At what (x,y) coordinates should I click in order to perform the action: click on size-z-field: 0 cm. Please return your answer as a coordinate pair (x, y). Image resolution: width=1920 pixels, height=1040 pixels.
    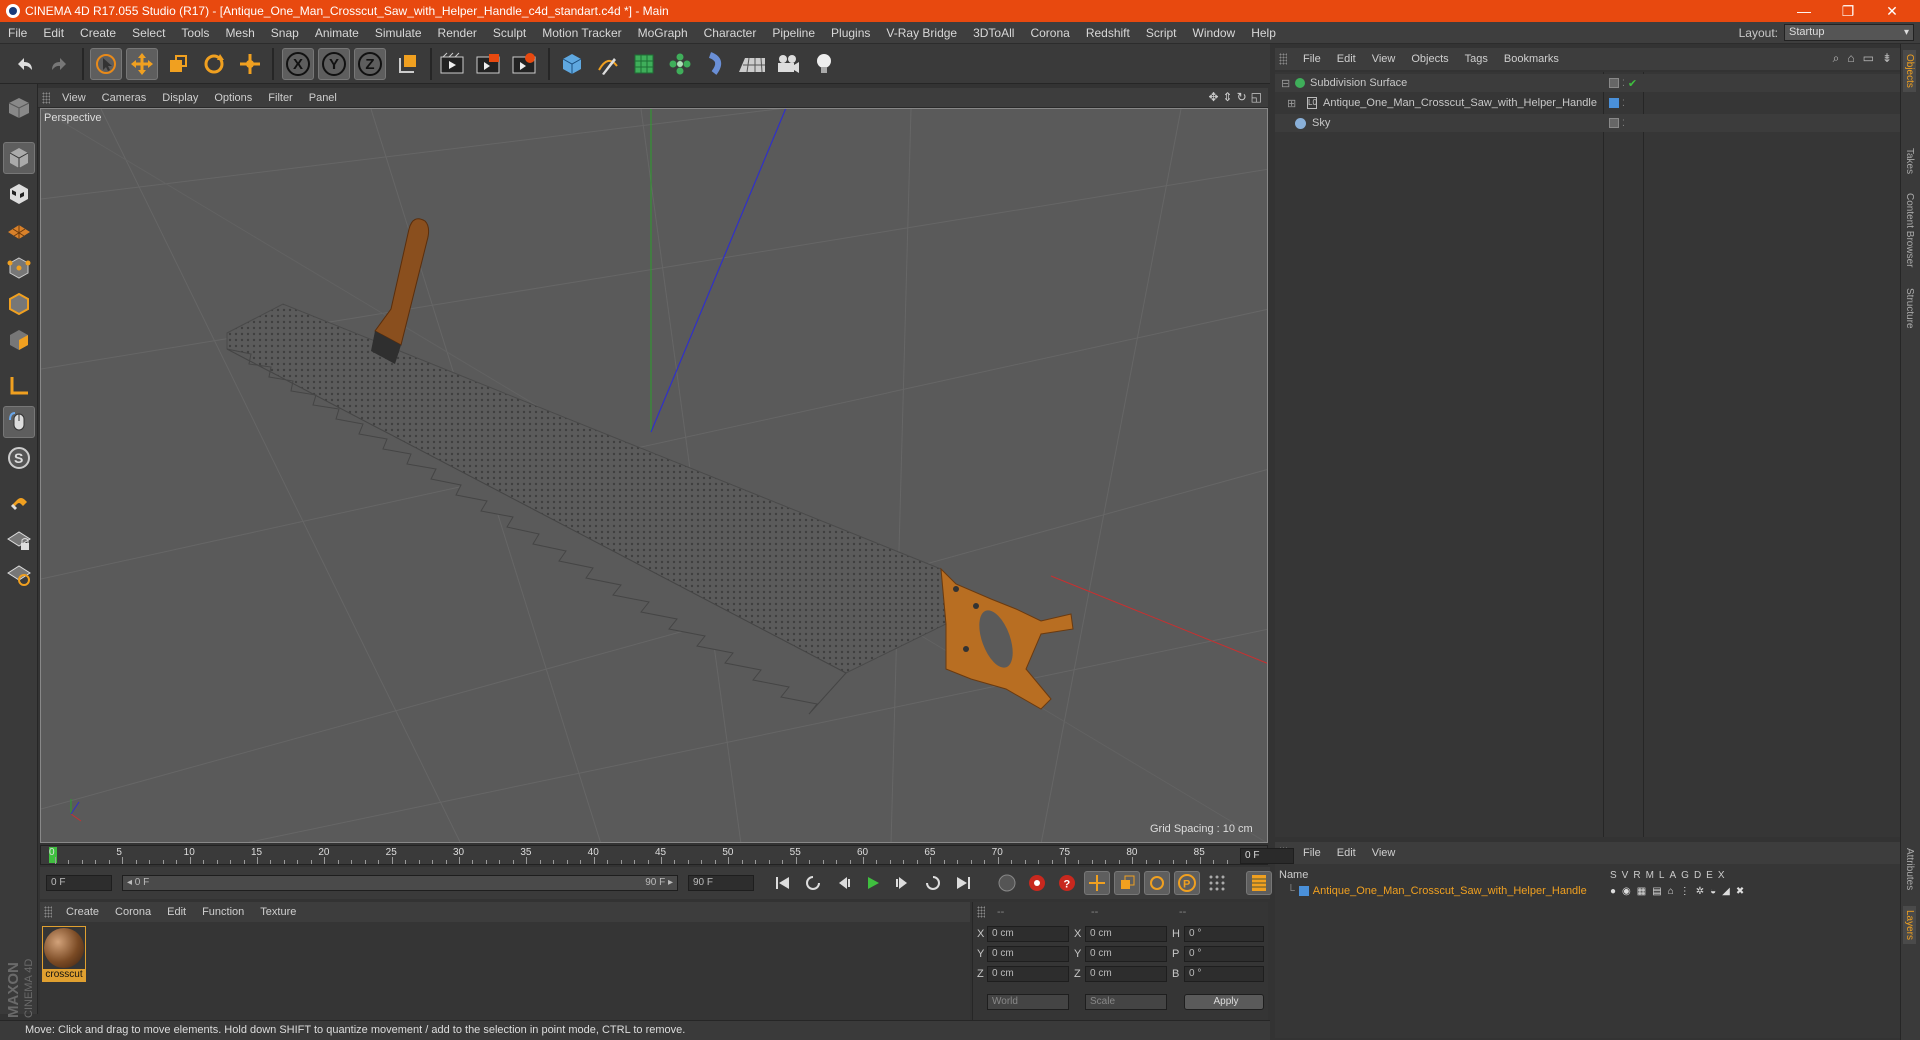
    Looking at the image, I should click on (1126, 974).